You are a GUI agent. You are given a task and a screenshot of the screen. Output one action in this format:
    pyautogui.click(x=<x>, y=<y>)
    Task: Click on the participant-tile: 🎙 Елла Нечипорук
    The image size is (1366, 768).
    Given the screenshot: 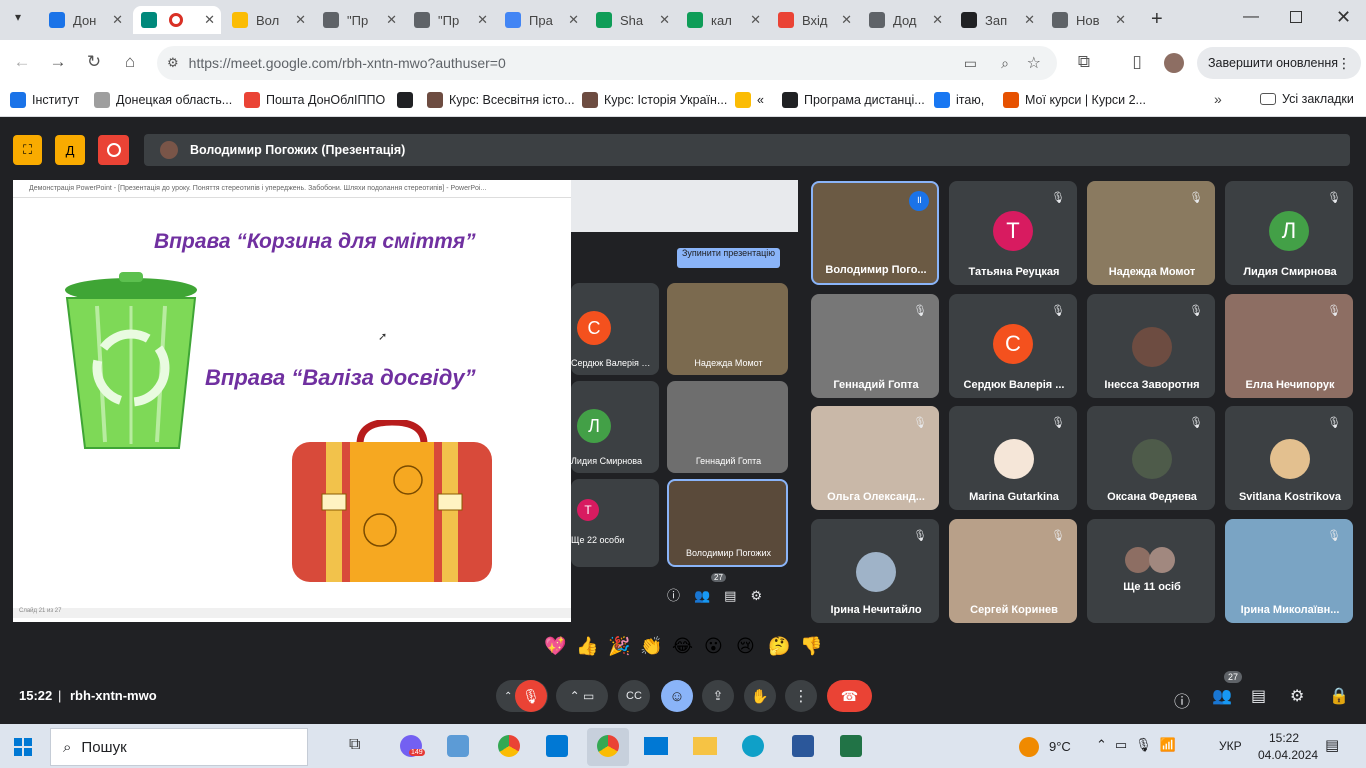 What is the action you would take?
    pyautogui.click(x=1289, y=346)
    